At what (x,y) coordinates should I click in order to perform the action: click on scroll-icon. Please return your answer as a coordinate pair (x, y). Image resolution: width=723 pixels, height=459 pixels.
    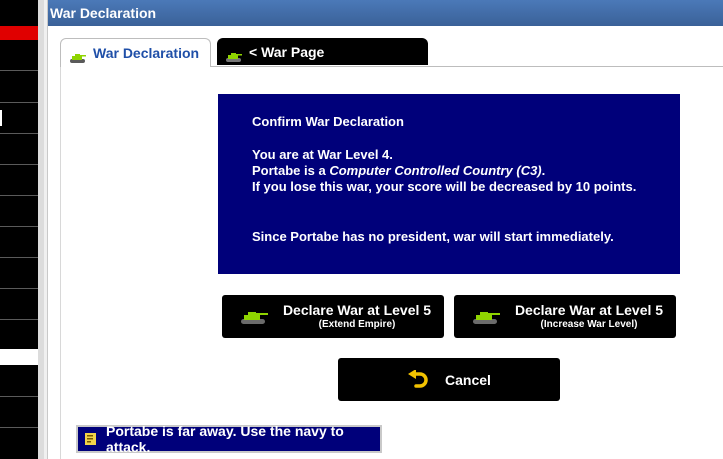
    Looking at the image, I should click on (91, 439).